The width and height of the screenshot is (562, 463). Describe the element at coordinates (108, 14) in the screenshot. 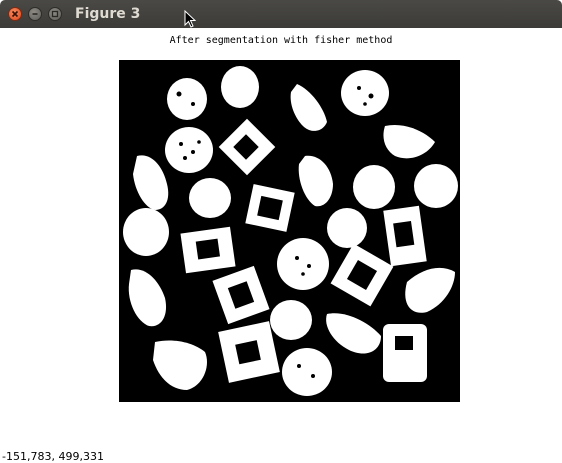

I see `window-title: Figure 3` at that location.